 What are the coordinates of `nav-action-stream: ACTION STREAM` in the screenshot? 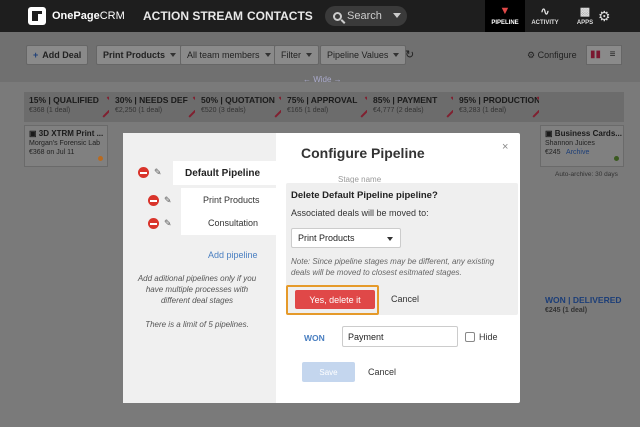 It's located at (193, 16).